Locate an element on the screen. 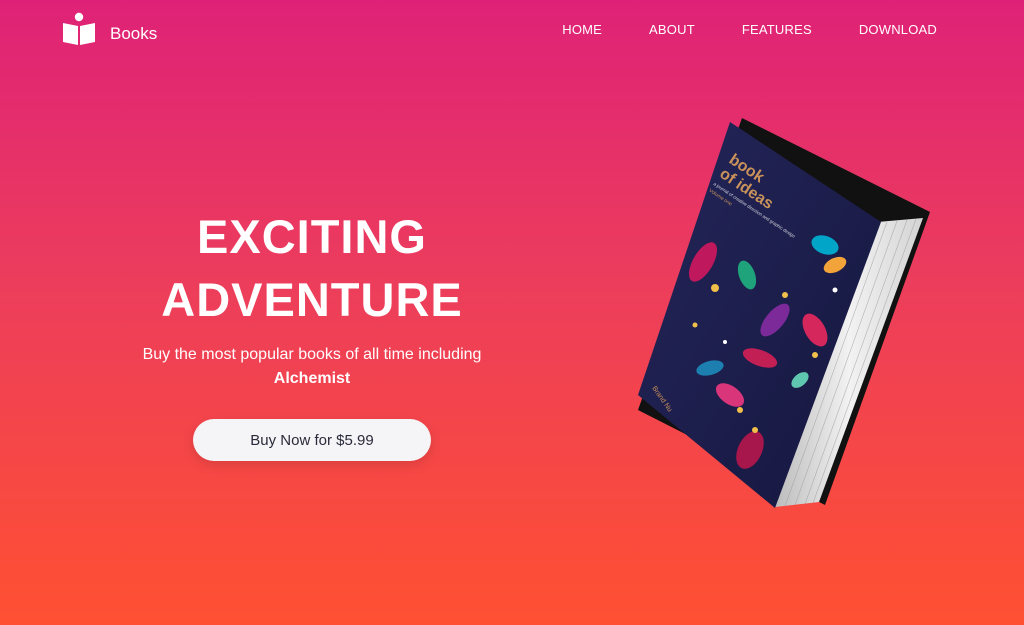  hero-highlight: Alchemist is located at coordinates (312, 378).